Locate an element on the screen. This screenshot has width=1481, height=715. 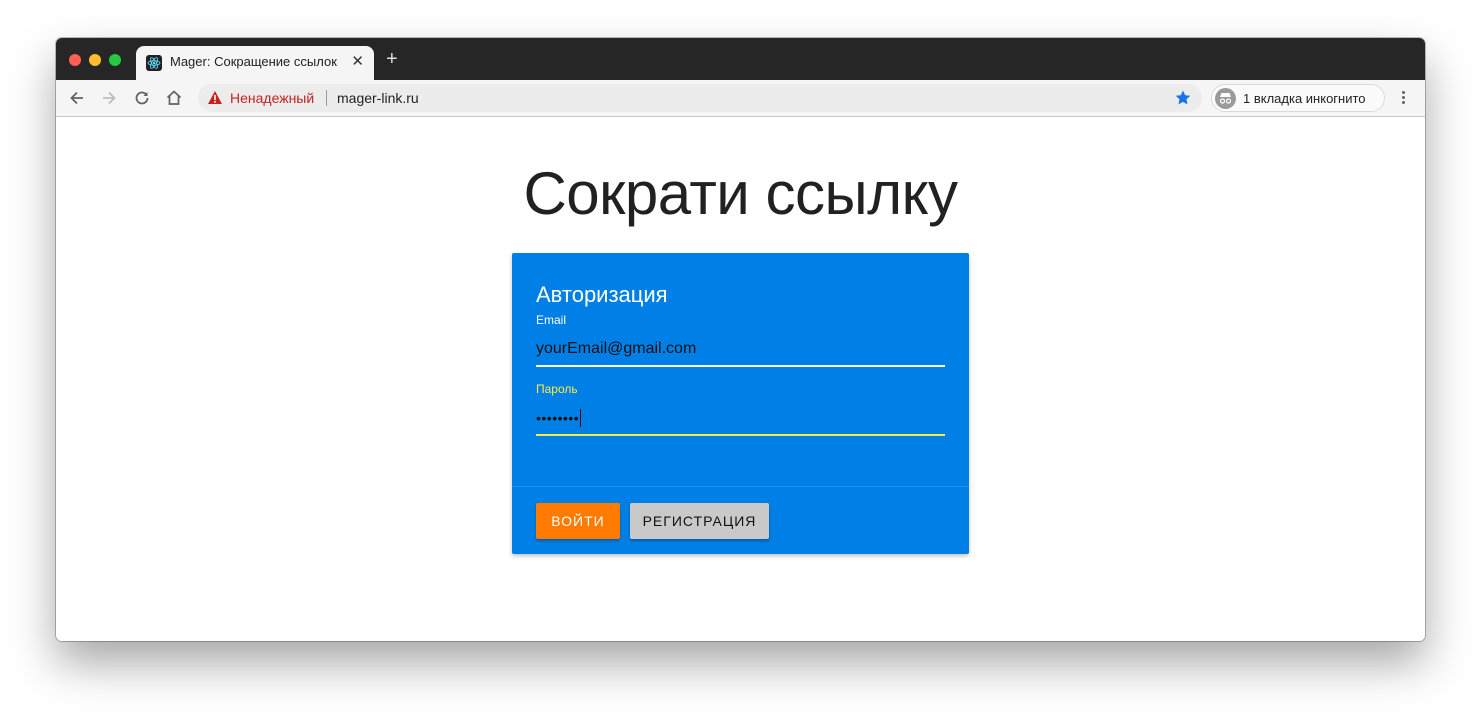
more-vert-icon is located at coordinates (1403, 98).